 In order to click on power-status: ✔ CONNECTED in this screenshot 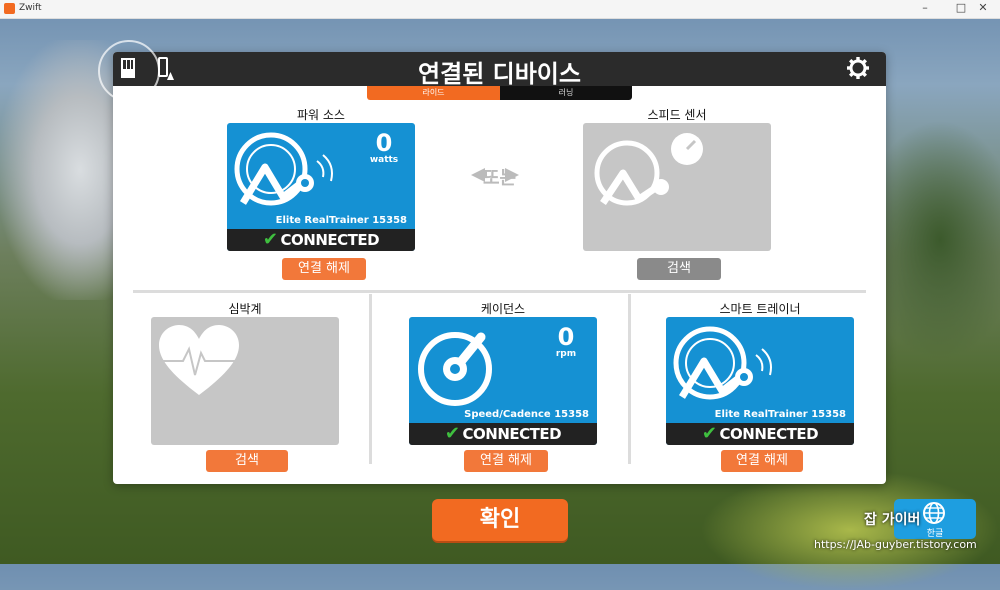, I will do `click(321, 240)`.